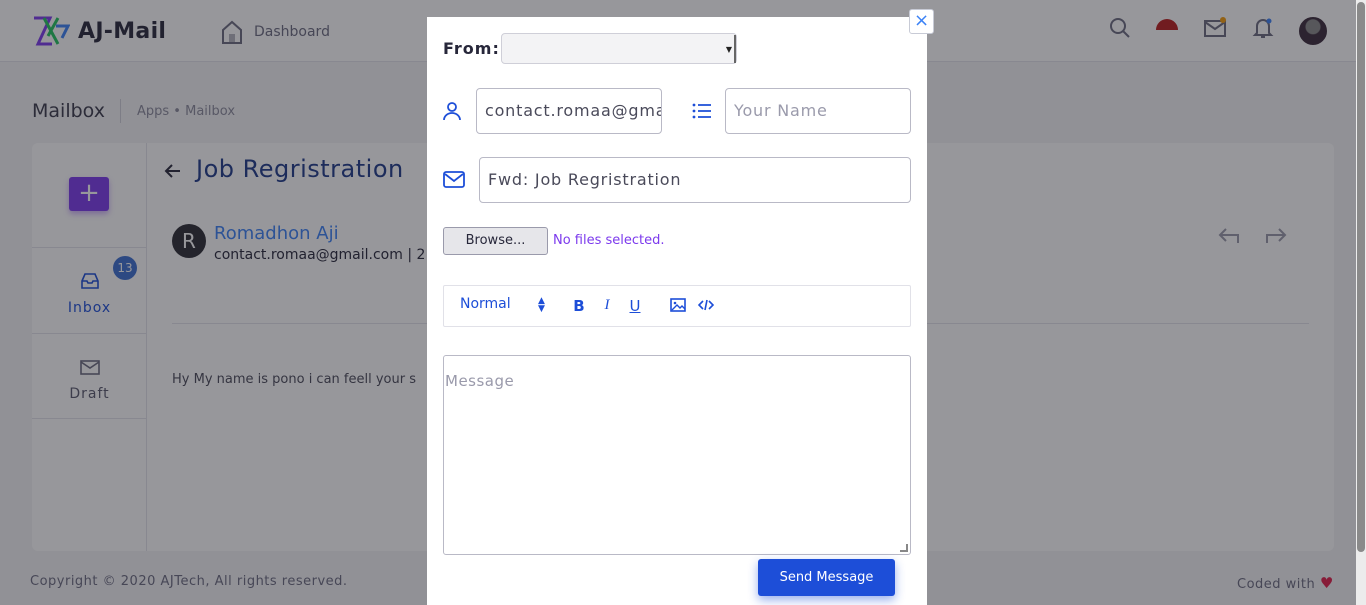 The height and width of the screenshot is (605, 1366). Describe the element at coordinates (609, 240) in the screenshot. I see `file-status-text: No files selected.` at that location.